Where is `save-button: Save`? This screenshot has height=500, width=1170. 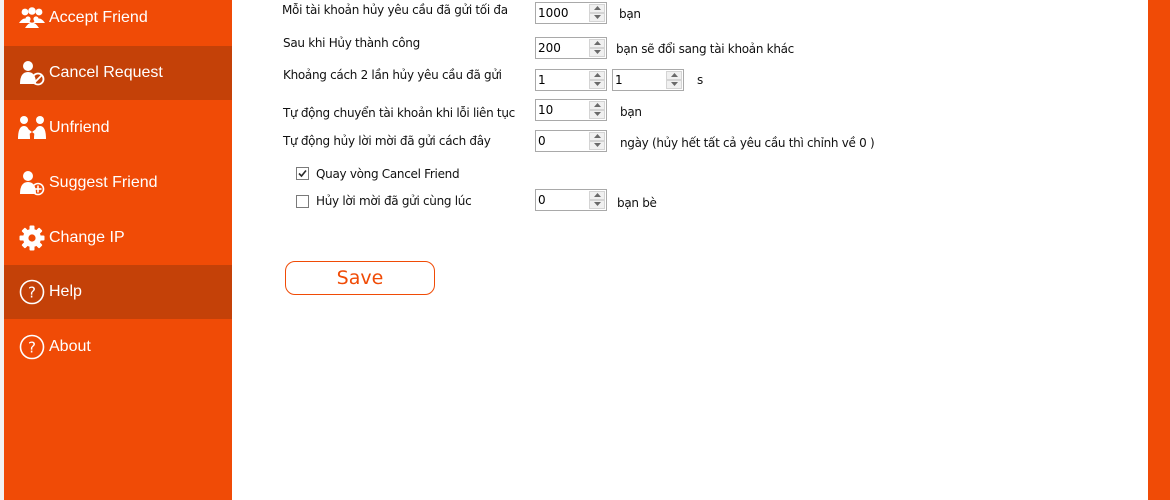
save-button: Save is located at coordinates (360, 278).